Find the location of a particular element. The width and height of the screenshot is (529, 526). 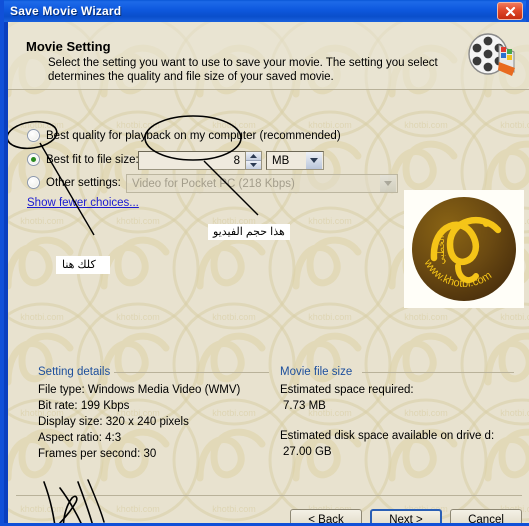

space-required-value: 7.73 MB is located at coordinates (304, 406).